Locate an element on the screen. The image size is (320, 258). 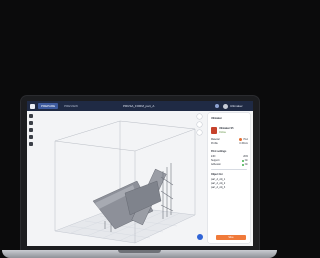
user-name: Ultimaker is located at coordinates (236, 106).